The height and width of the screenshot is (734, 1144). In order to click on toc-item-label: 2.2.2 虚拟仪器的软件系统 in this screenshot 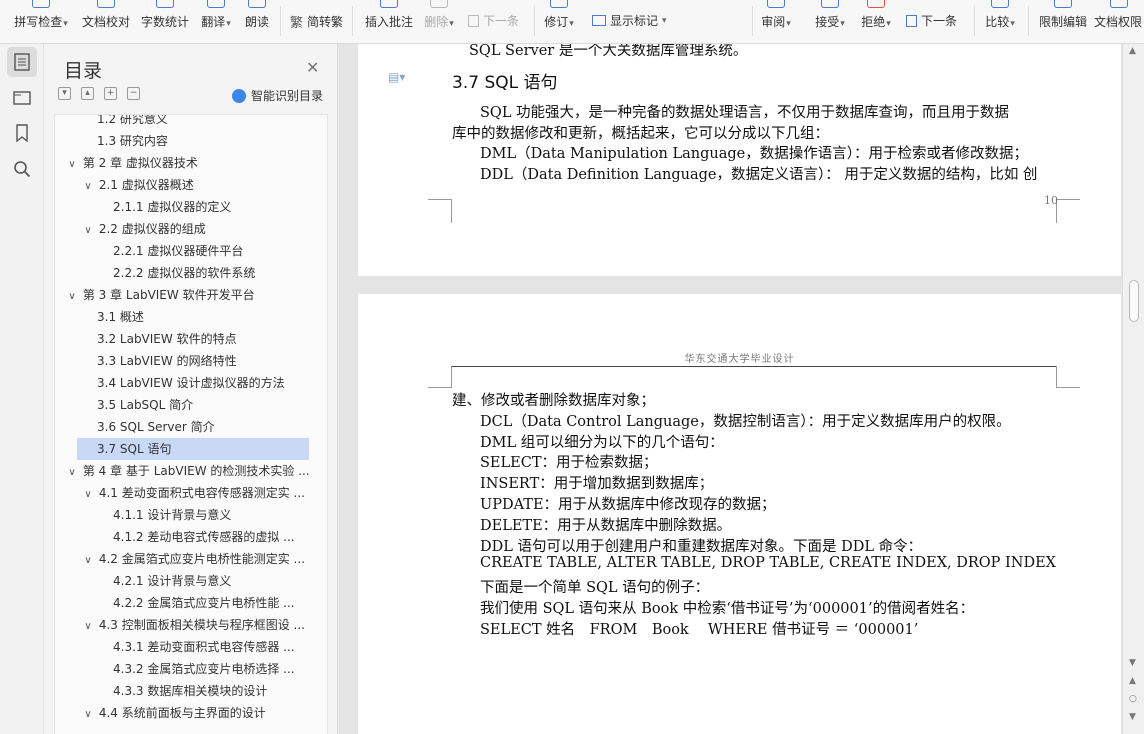, I will do `click(184, 273)`.